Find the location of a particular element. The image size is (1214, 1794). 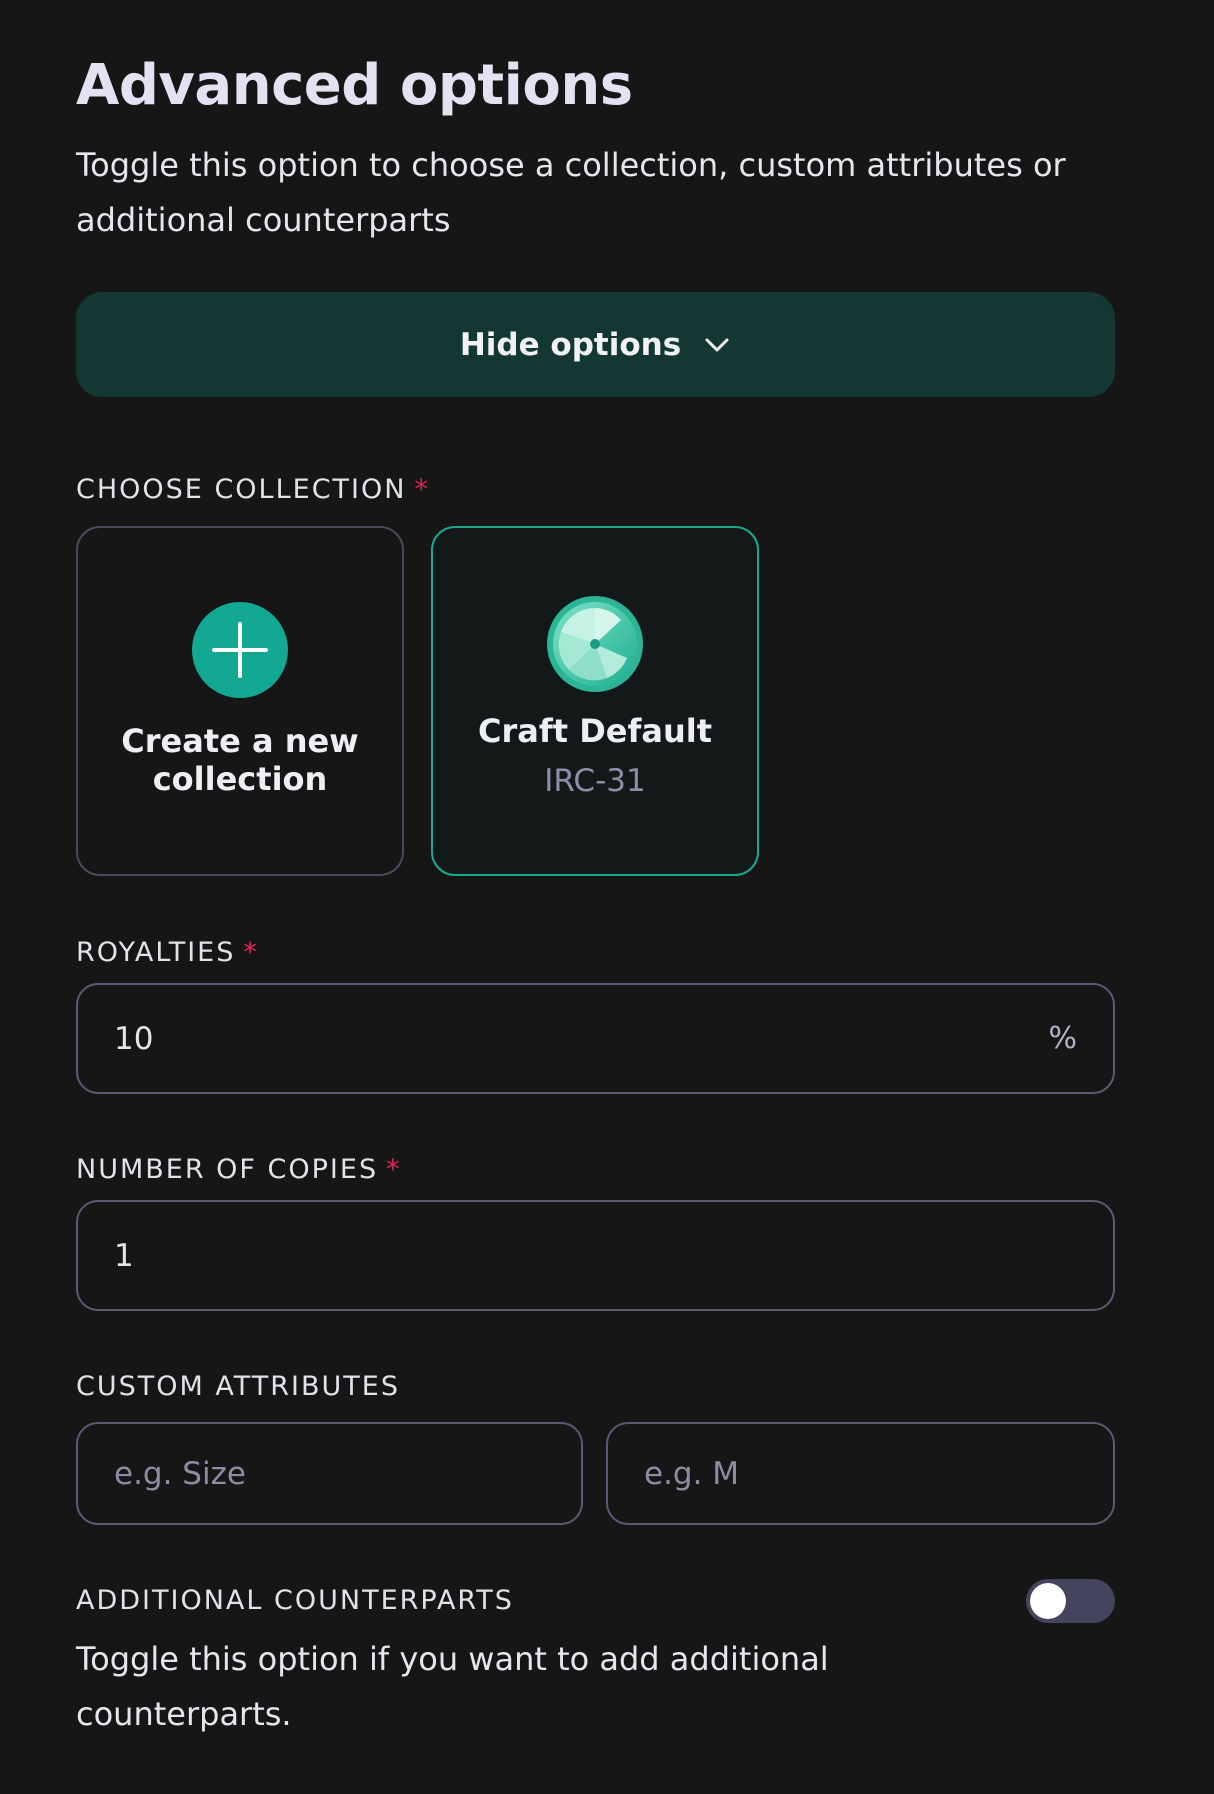

choose-collection-text: CHOOSE COLLECTION is located at coordinates (241, 489).